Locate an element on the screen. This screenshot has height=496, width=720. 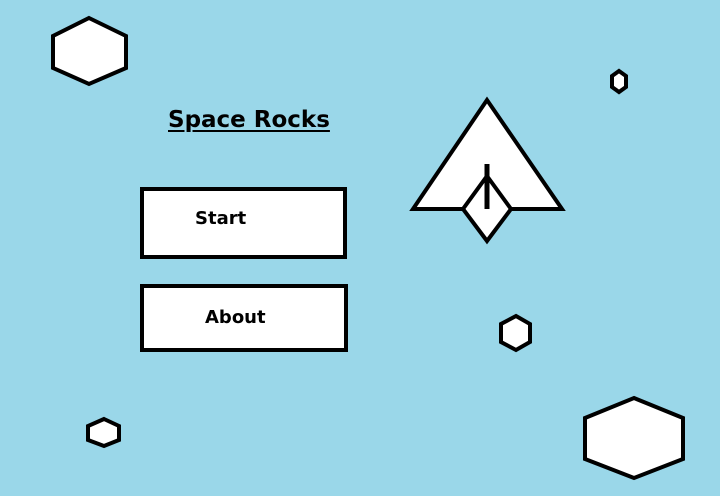
asteroid-large-bottom-right is located at coordinates (634, 438).